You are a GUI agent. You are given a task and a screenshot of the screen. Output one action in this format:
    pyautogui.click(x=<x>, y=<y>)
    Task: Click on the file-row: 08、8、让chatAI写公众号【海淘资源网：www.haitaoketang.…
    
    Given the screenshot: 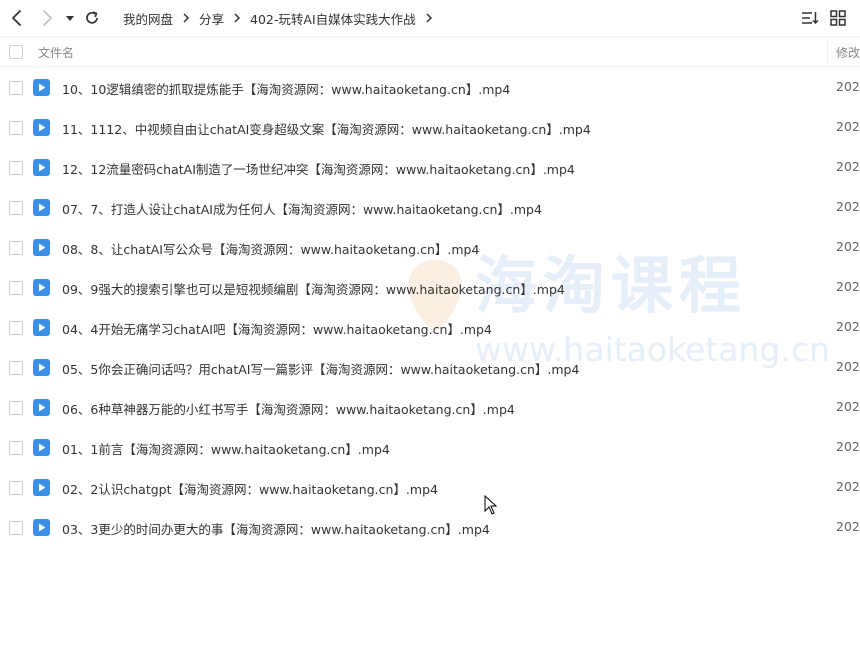 What is the action you would take?
    pyautogui.click(x=430, y=247)
    